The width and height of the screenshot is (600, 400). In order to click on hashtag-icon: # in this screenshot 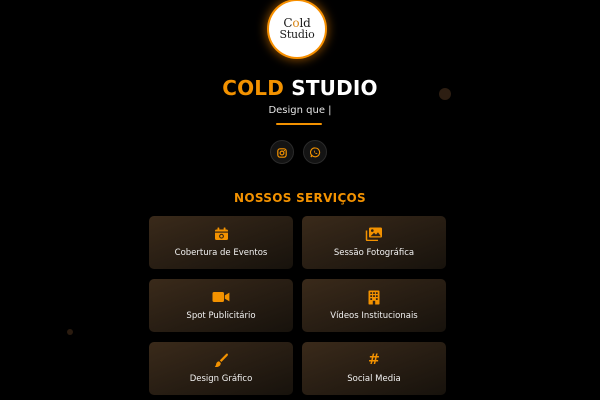, I will do `click(374, 360)`.